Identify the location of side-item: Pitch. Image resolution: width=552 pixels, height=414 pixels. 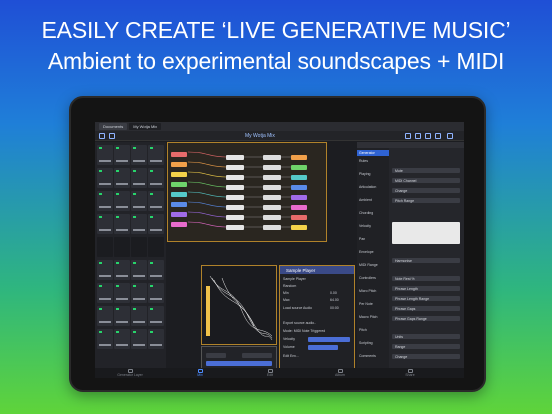
(363, 330).